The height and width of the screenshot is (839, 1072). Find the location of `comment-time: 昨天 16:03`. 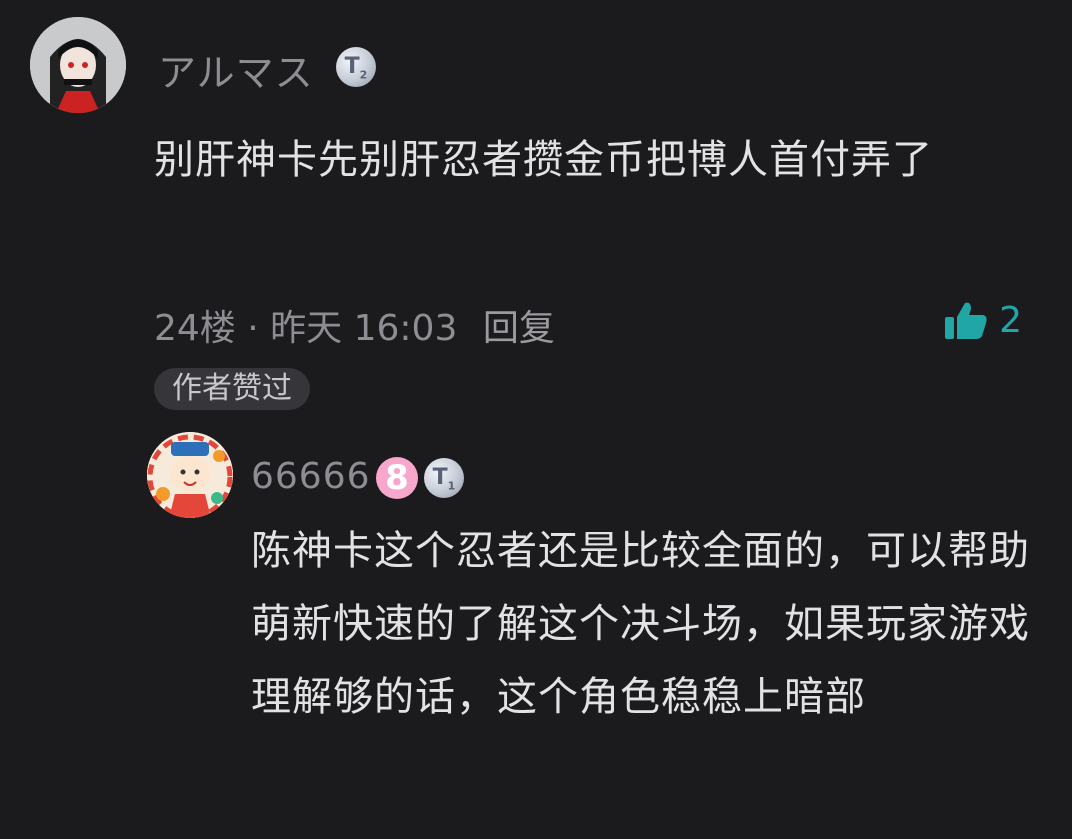

comment-time: 昨天 16:03 is located at coordinates (364, 328).